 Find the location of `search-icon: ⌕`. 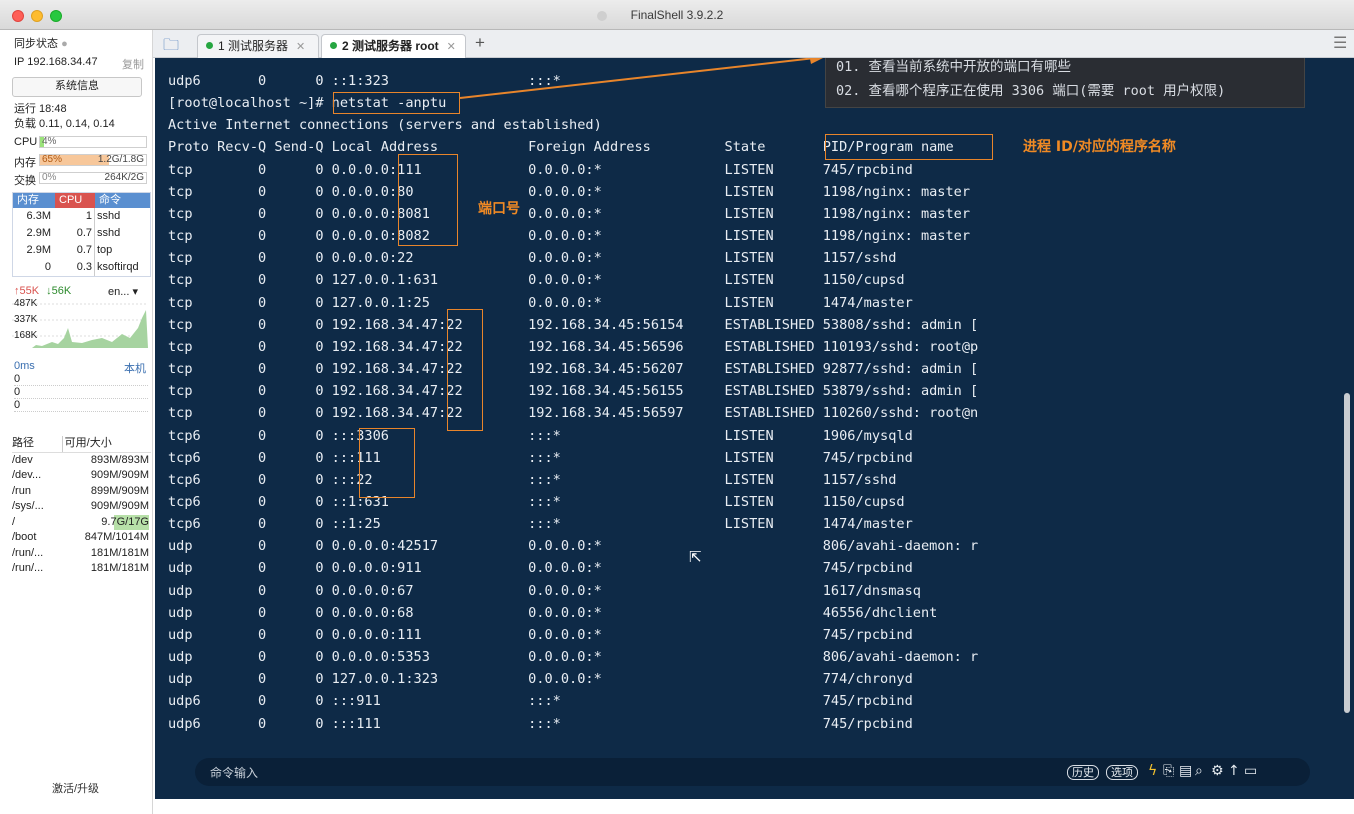

search-icon: ⌕ is located at coordinates (1199, 771).